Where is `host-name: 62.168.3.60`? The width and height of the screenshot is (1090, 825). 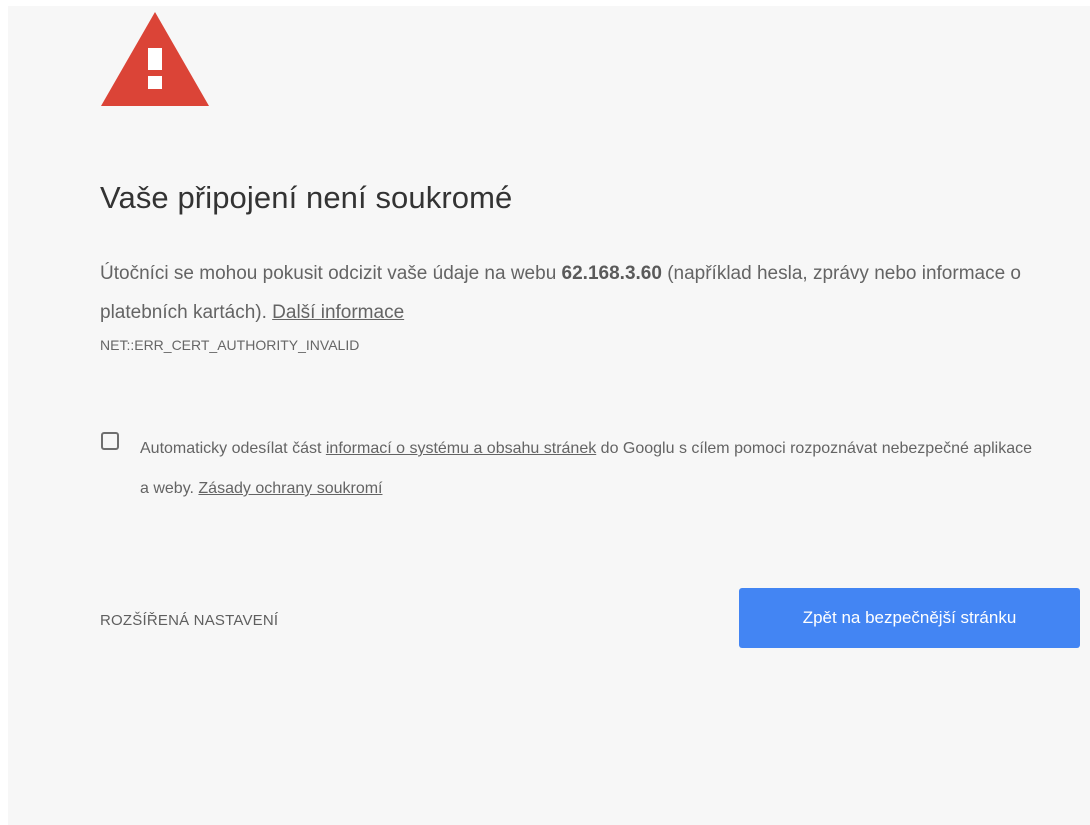 host-name: 62.168.3.60 is located at coordinates (611, 273).